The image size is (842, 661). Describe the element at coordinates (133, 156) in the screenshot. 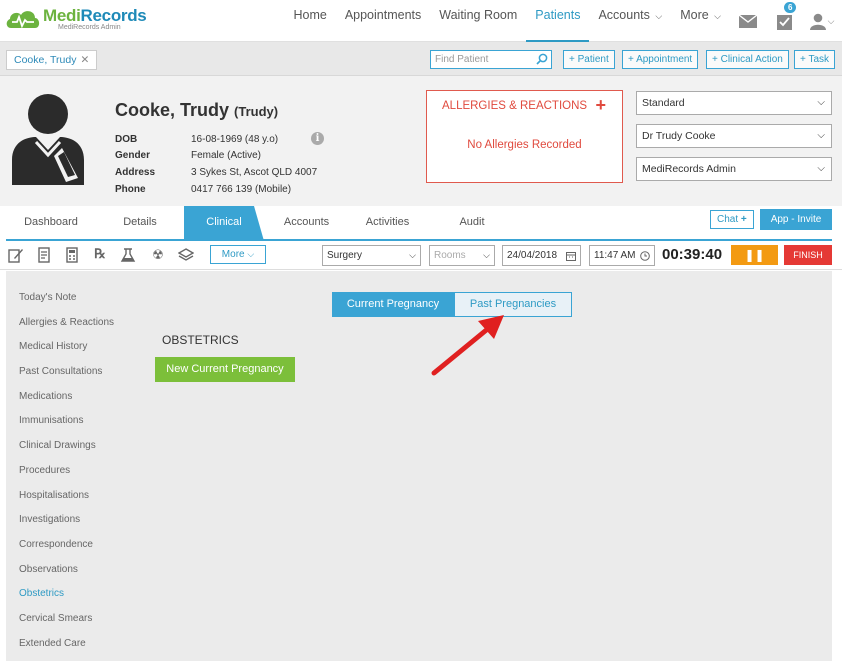

I see `gender-label: Gender` at that location.